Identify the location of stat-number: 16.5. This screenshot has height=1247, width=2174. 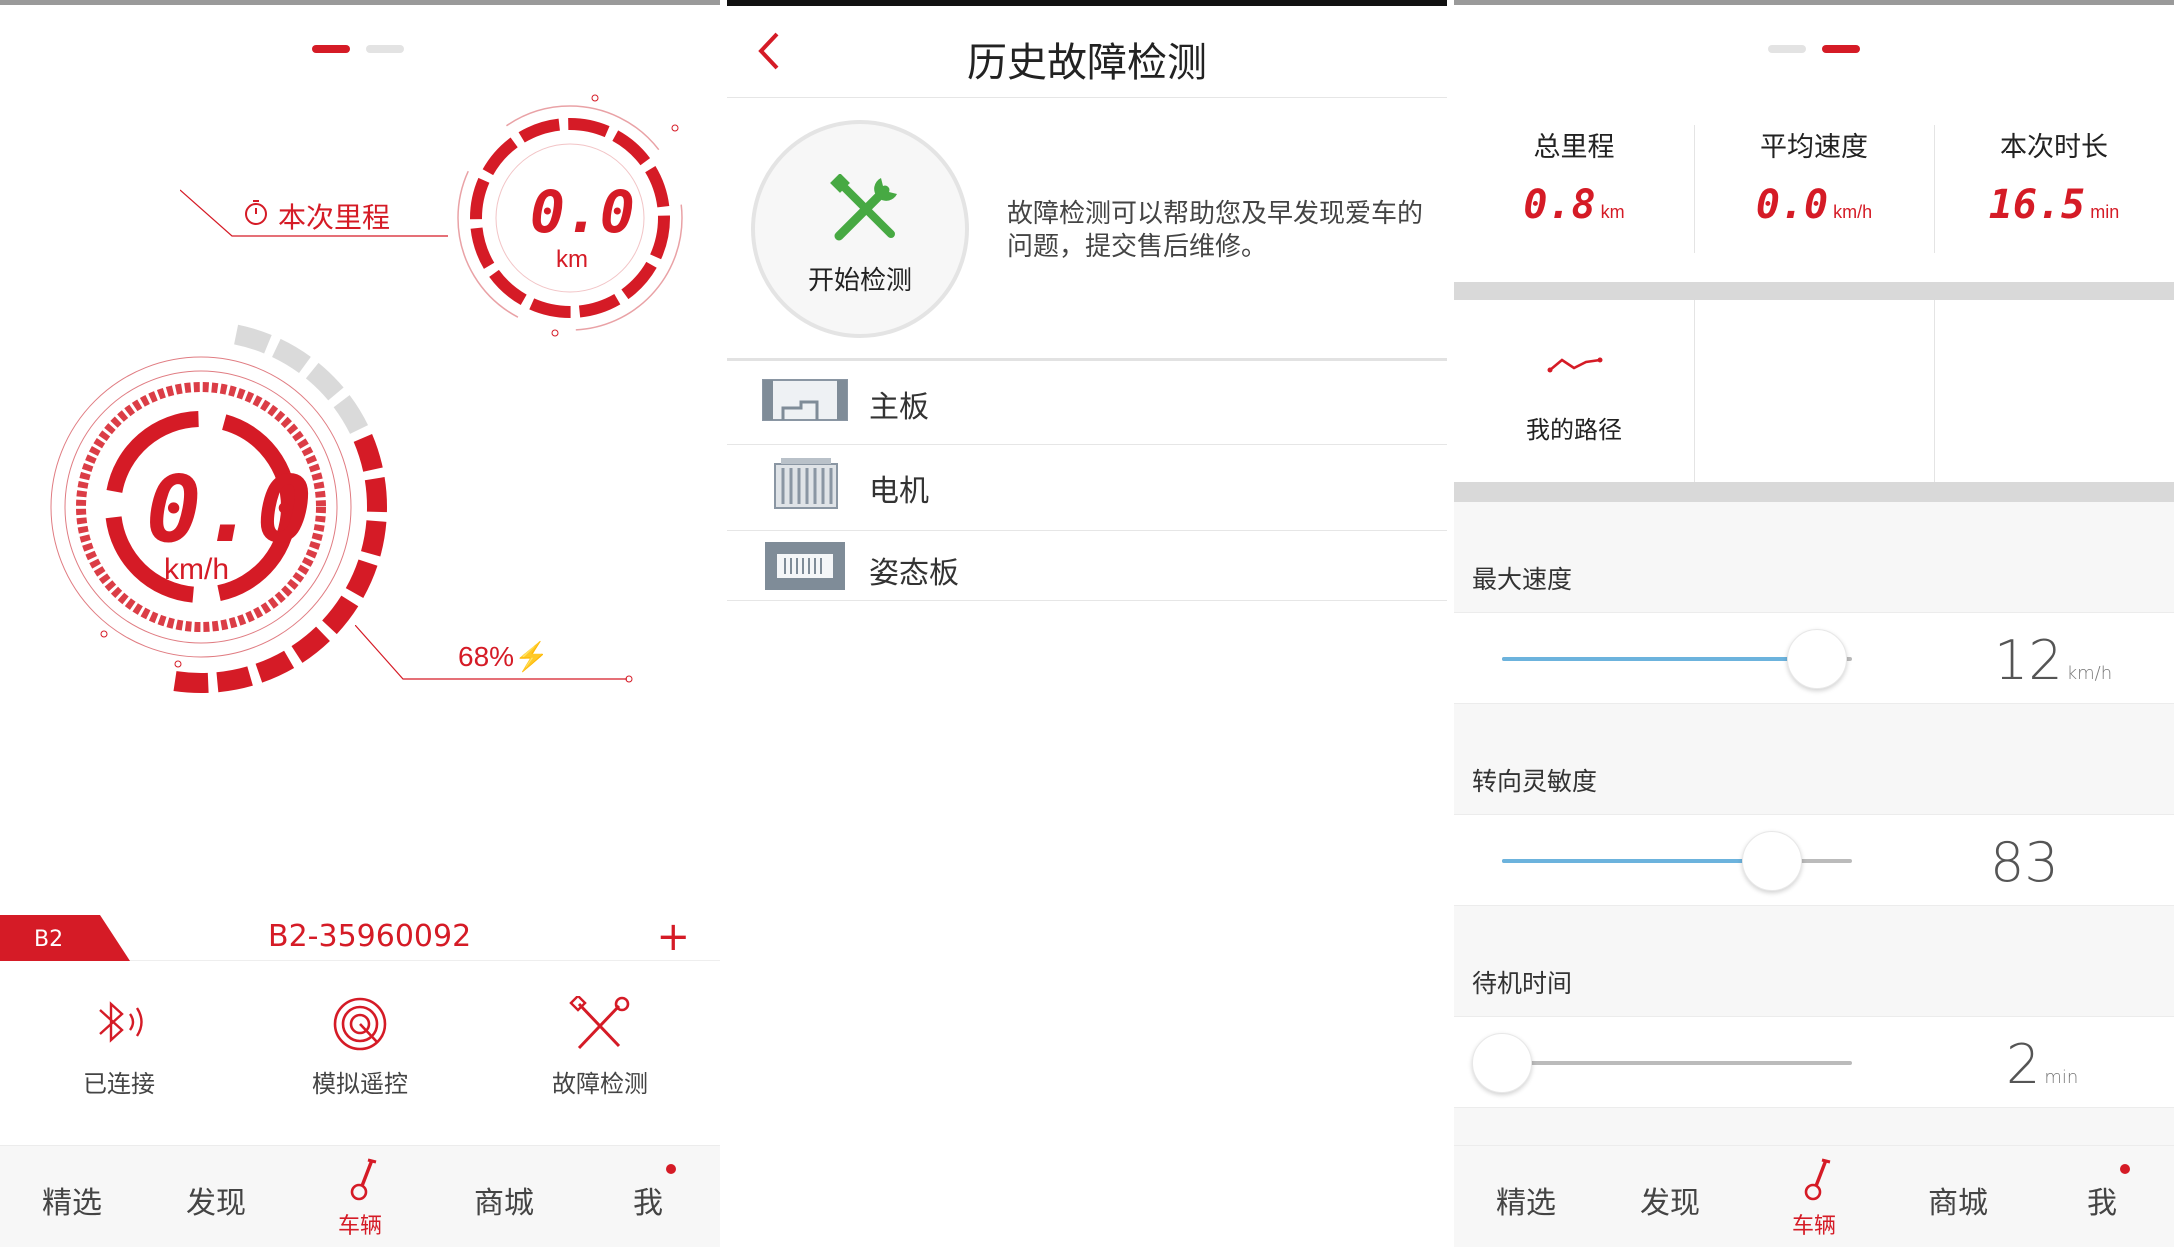
(2037, 205).